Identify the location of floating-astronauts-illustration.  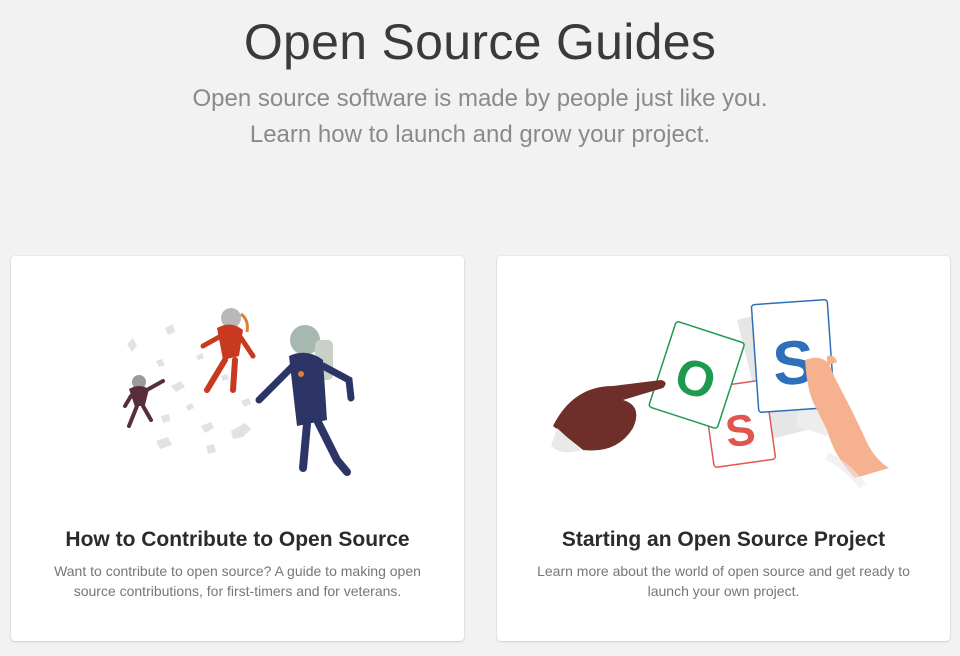
(239, 392).